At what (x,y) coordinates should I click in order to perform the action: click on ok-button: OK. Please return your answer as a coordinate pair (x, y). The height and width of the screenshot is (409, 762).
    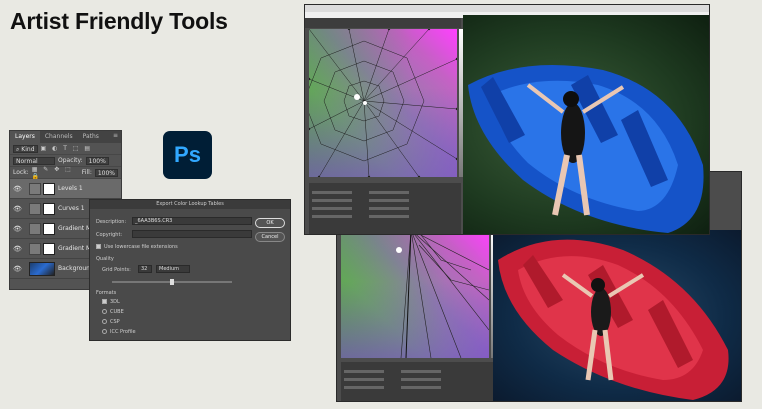
    Looking at the image, I should click on (270, 223).